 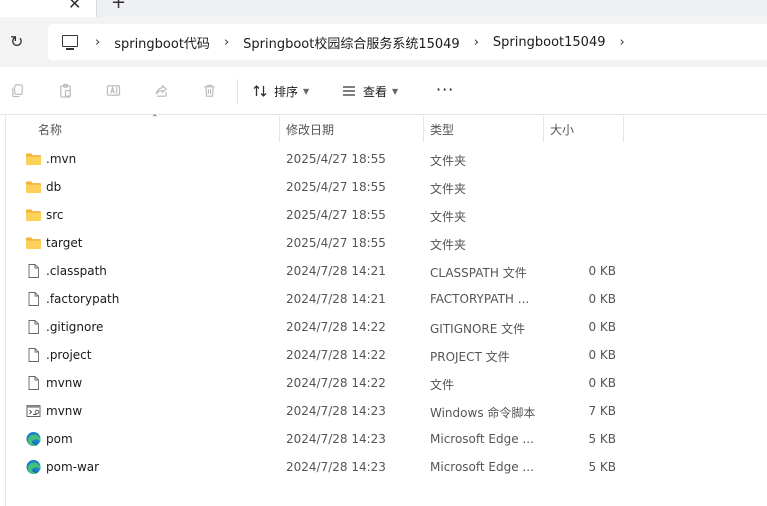 I want to click on delete-icon, so click(x=209, y=90).